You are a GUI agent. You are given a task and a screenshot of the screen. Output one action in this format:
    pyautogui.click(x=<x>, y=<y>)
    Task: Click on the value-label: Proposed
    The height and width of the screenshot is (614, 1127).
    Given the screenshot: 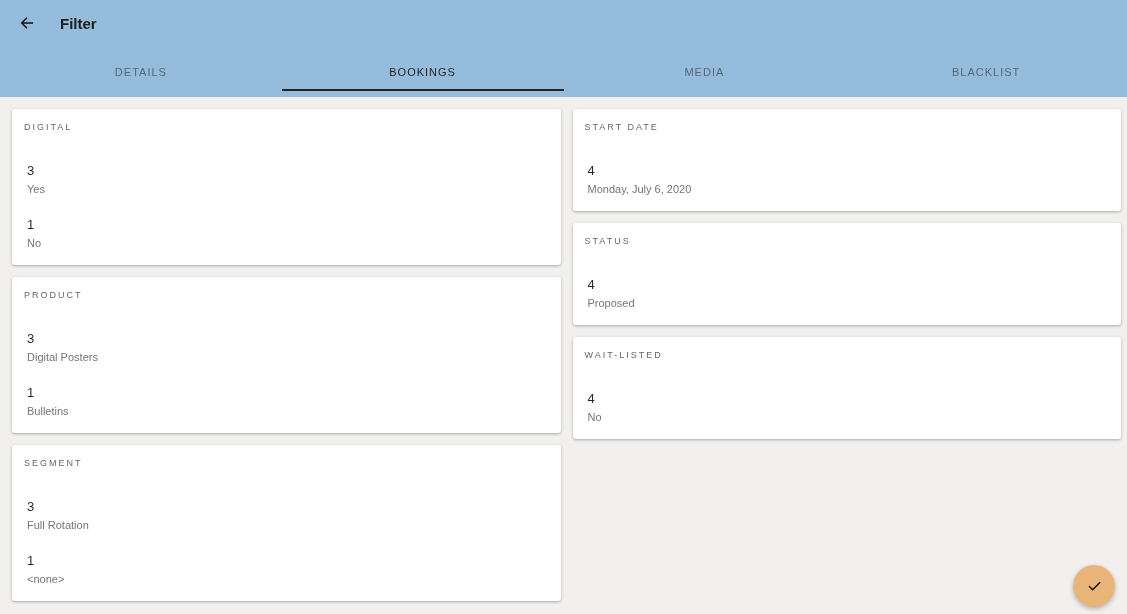 What is the action you would take?
    pyautogui.click(x=611, y=303)
    